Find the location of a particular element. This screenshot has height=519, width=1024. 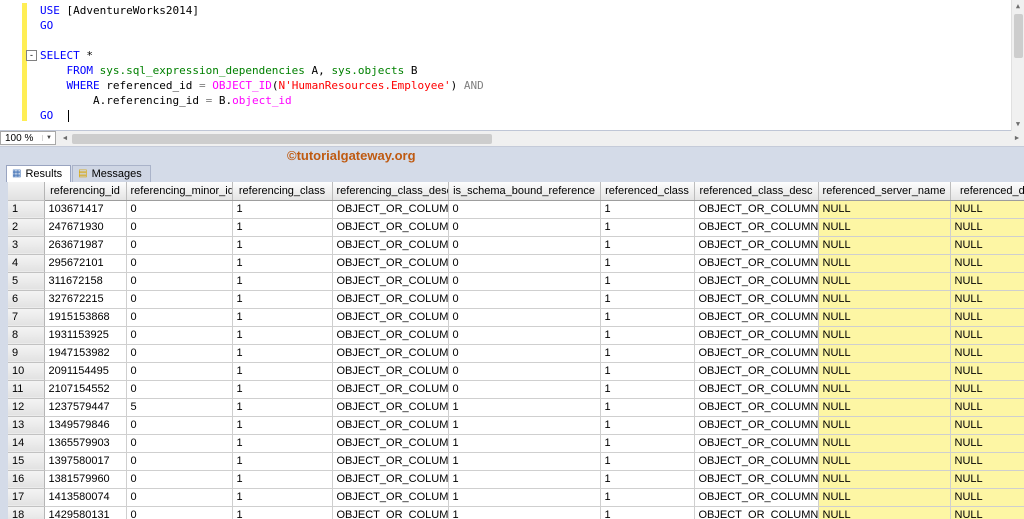

grid-cell: 1915153868 is located at coordinates (85, 317).